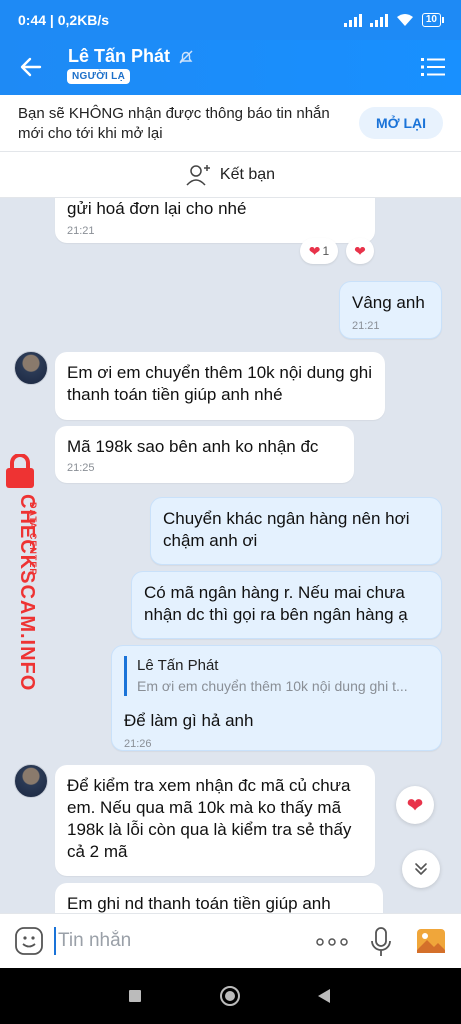  Describe the element at coordinates (381, 942) in the screenshot. I see `mic-icon` at that location.